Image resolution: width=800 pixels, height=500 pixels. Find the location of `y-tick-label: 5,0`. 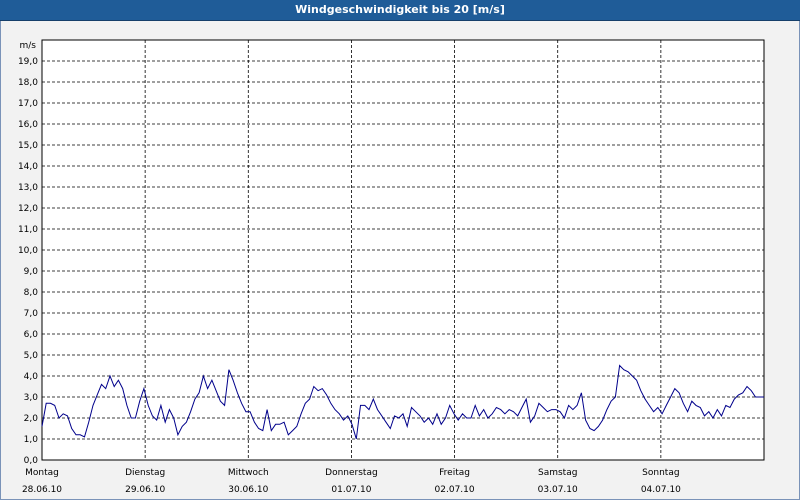

y-tick-label: 5,0 is located at coordinates (31, 356).